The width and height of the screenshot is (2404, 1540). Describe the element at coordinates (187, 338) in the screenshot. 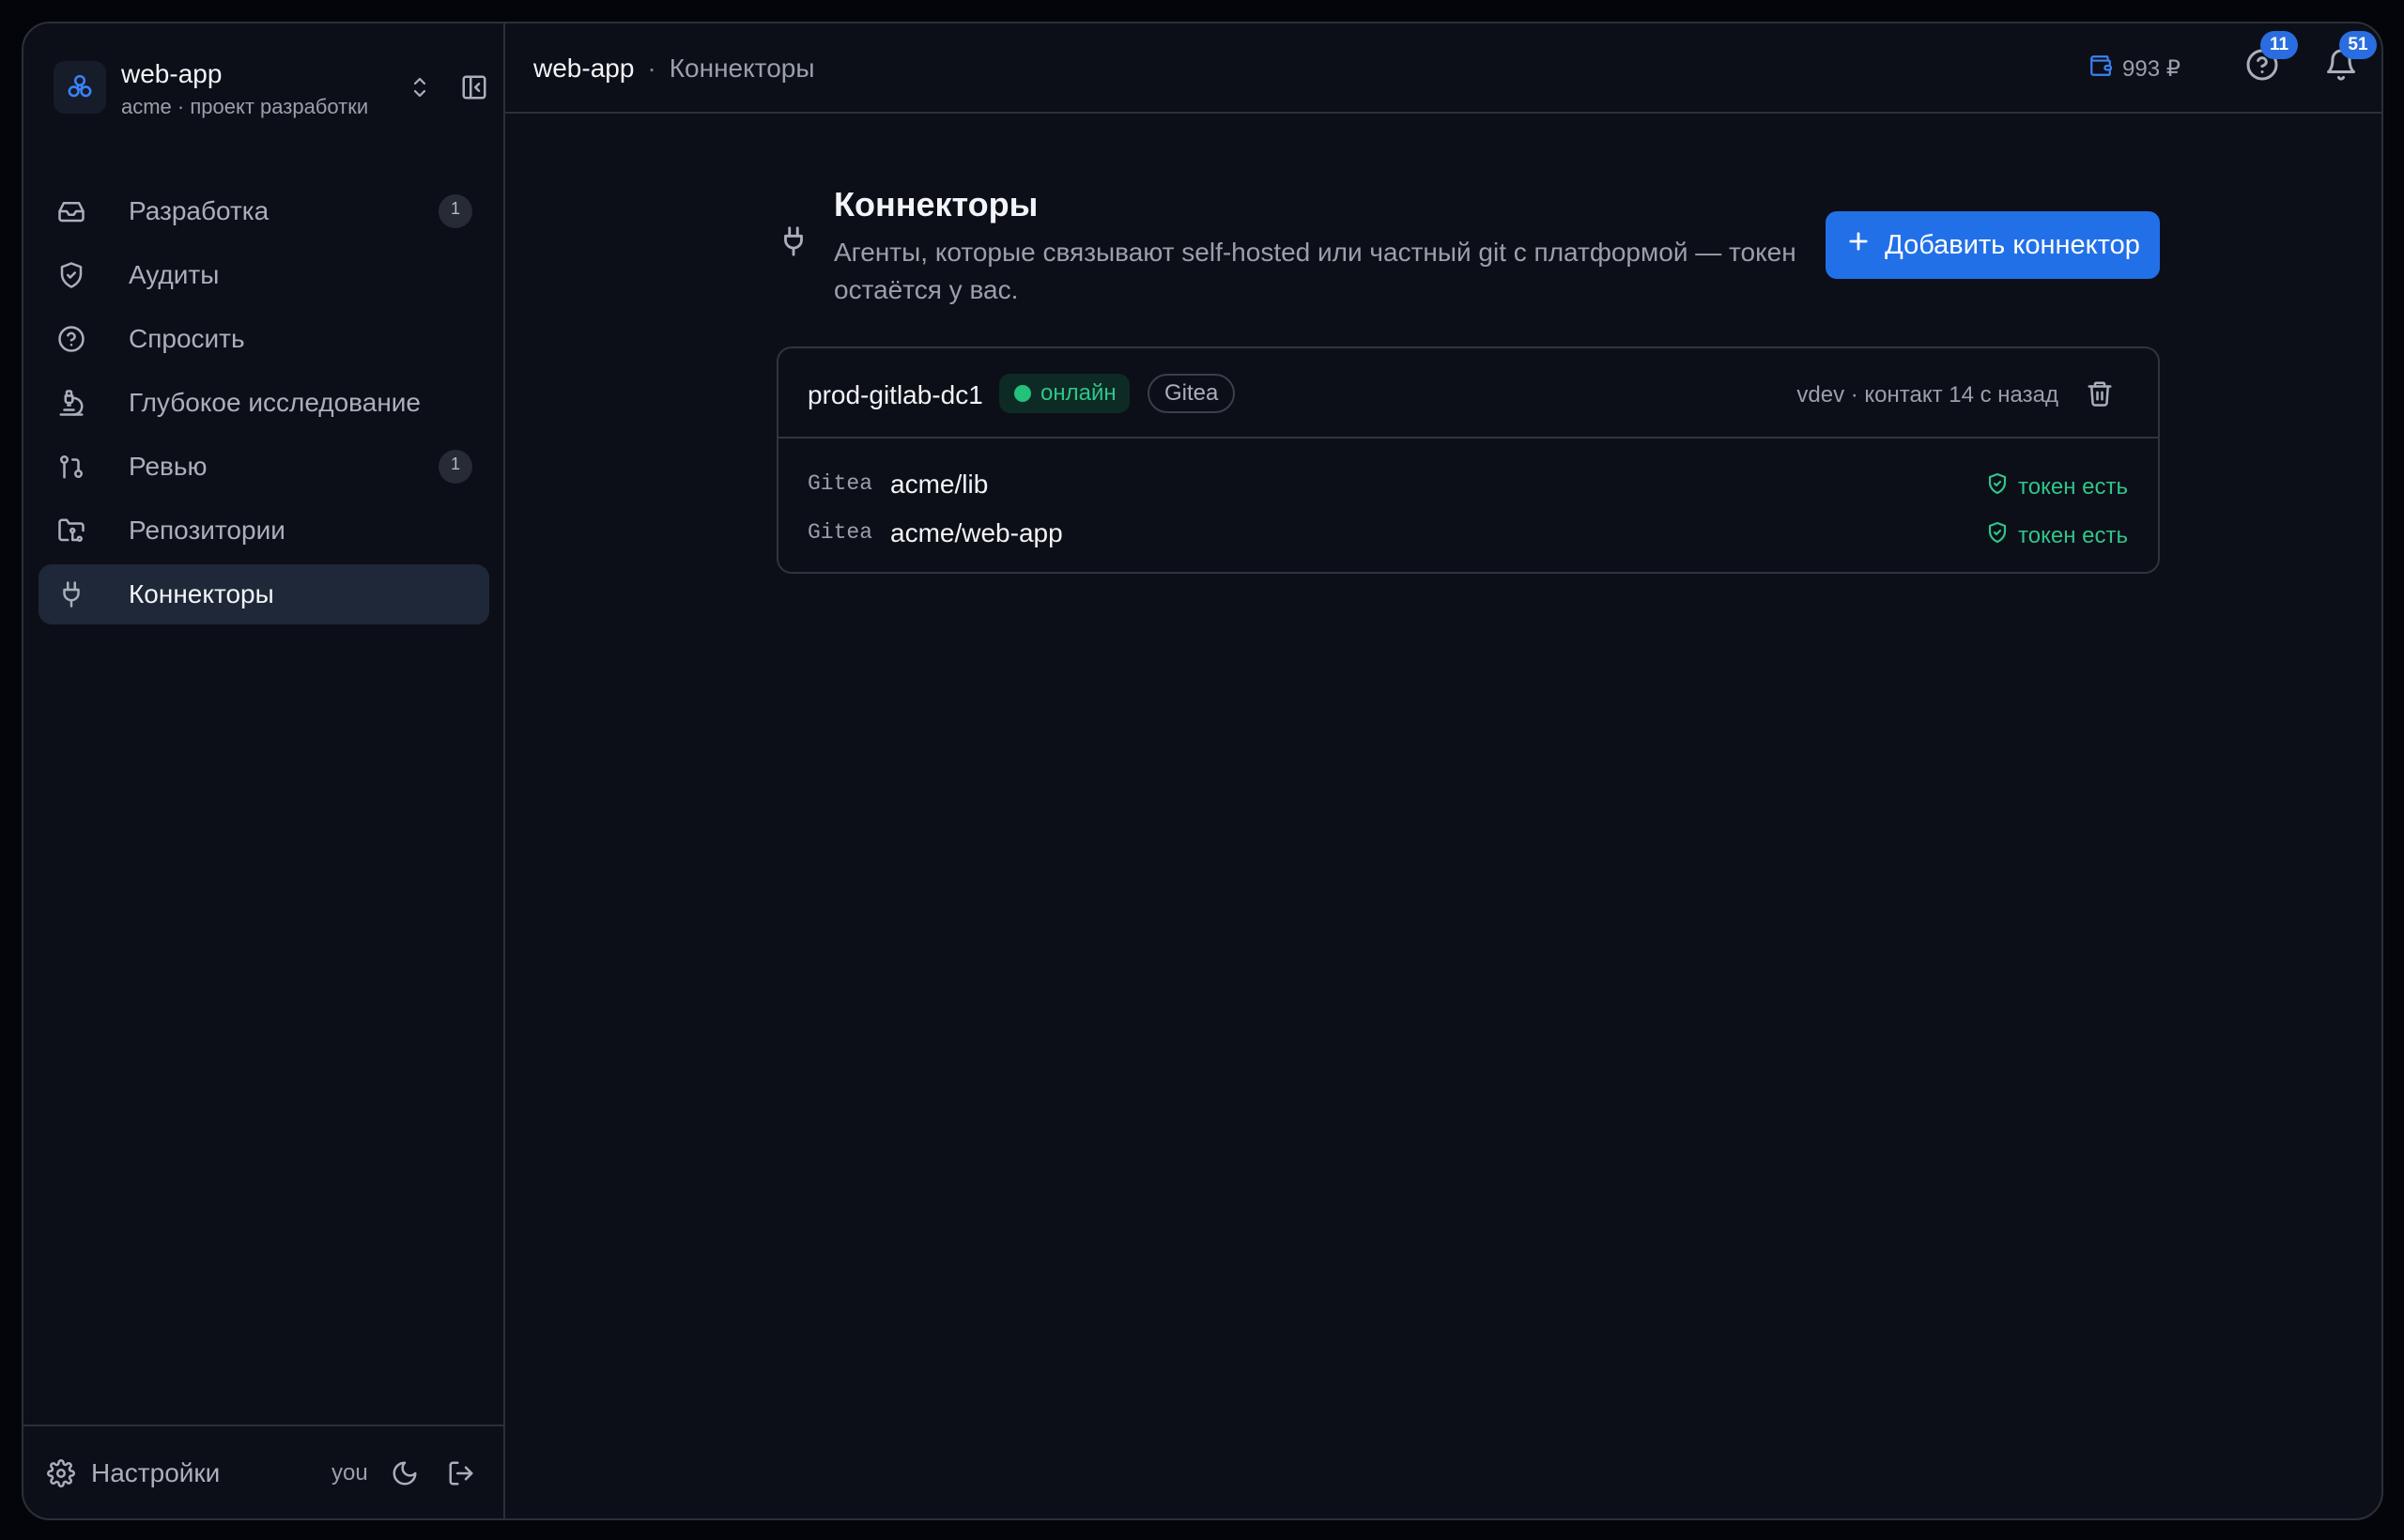

I see `sidebar-item-label: Спросить` at that location.